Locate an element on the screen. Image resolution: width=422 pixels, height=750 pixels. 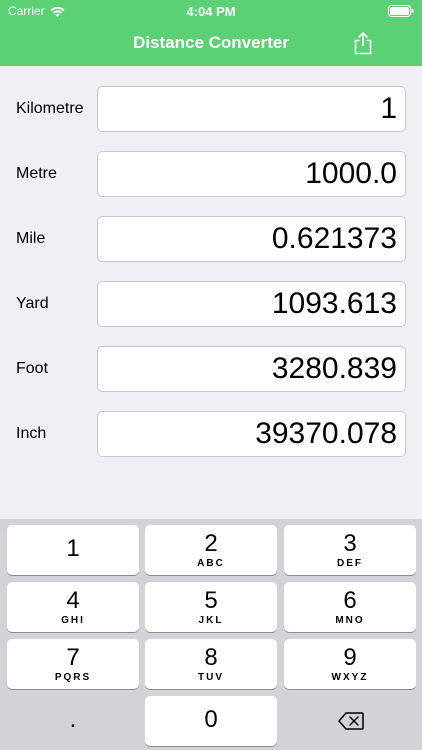
foot-field is located at coordinates (251, 369).